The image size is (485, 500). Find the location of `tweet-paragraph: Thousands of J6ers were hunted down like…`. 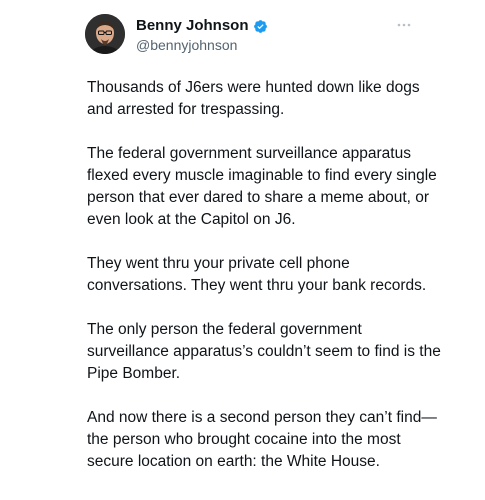

tweet-paragraph: Thousands of J6ers were hunted down like… is located at coordinates (253, 98).